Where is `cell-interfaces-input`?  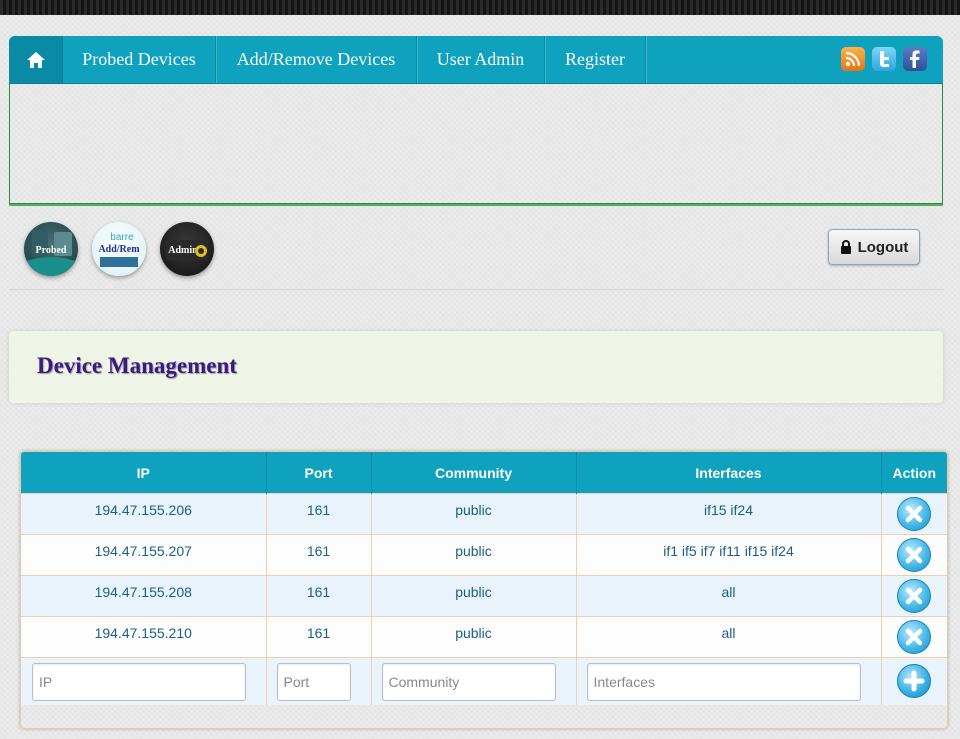 cell-interfaces-input is located at coordinates (728, 681).